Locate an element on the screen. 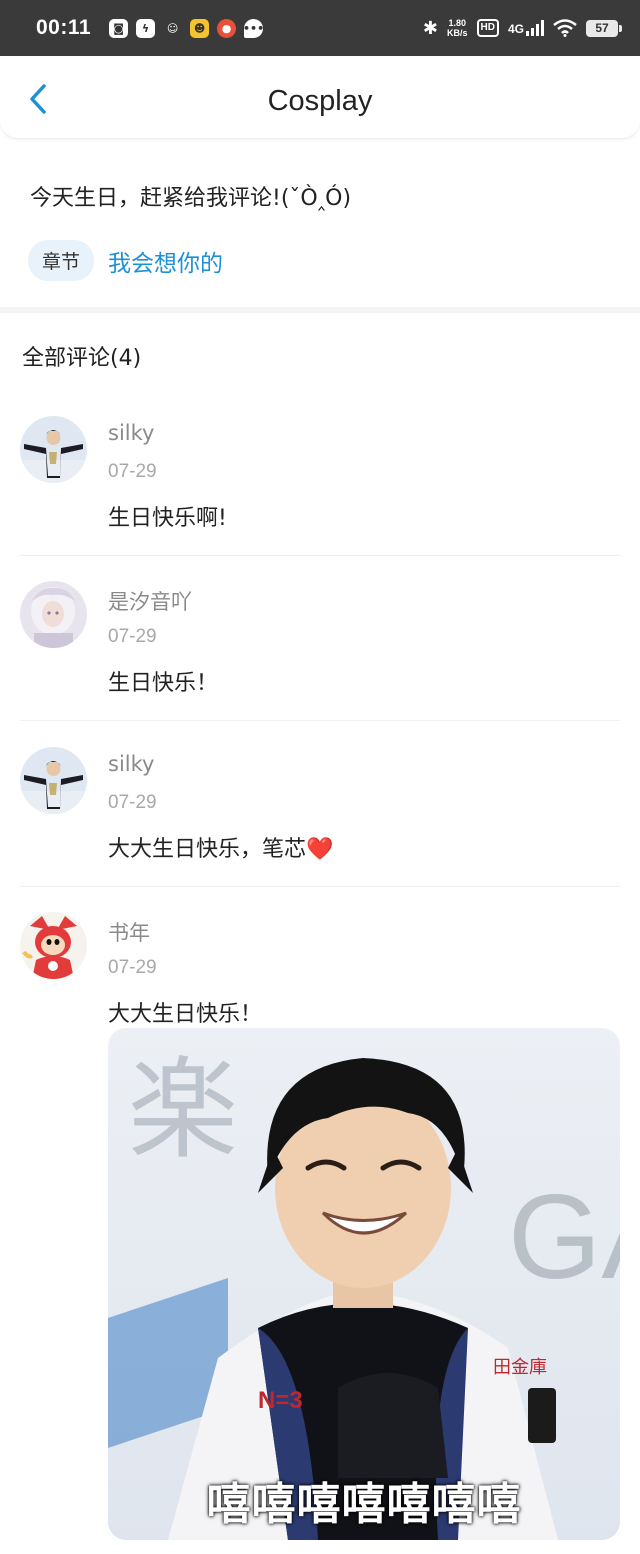  cartoon-avatar-image is located at coordinates (53, 945).